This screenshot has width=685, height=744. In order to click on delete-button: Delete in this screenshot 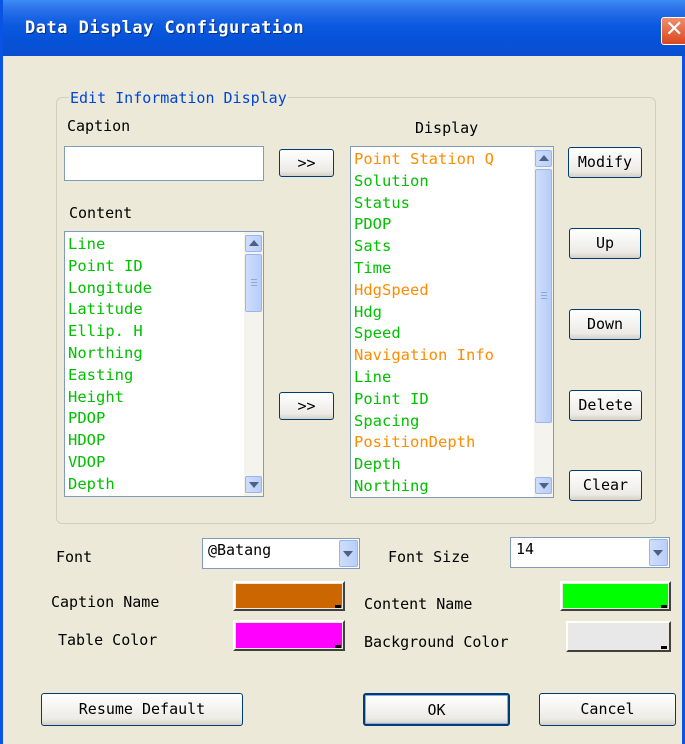, I will do `click(605, 405)`.